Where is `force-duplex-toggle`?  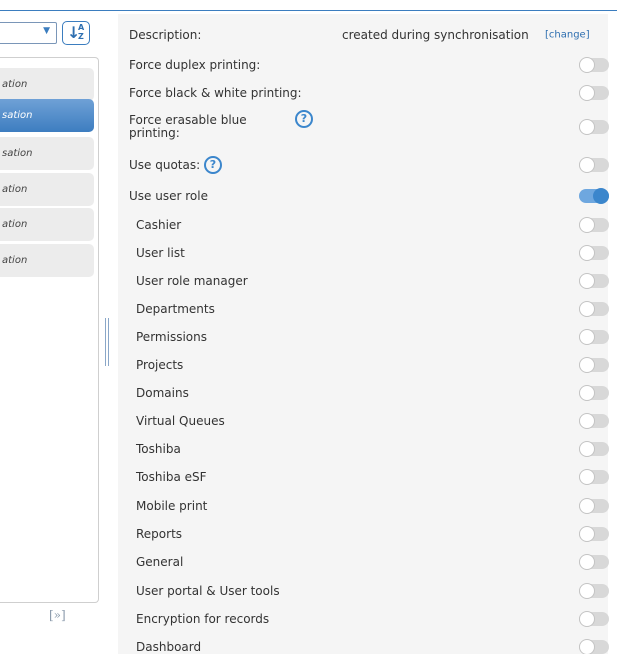 force-duplex-toggle is located at coordinates (594, 65).